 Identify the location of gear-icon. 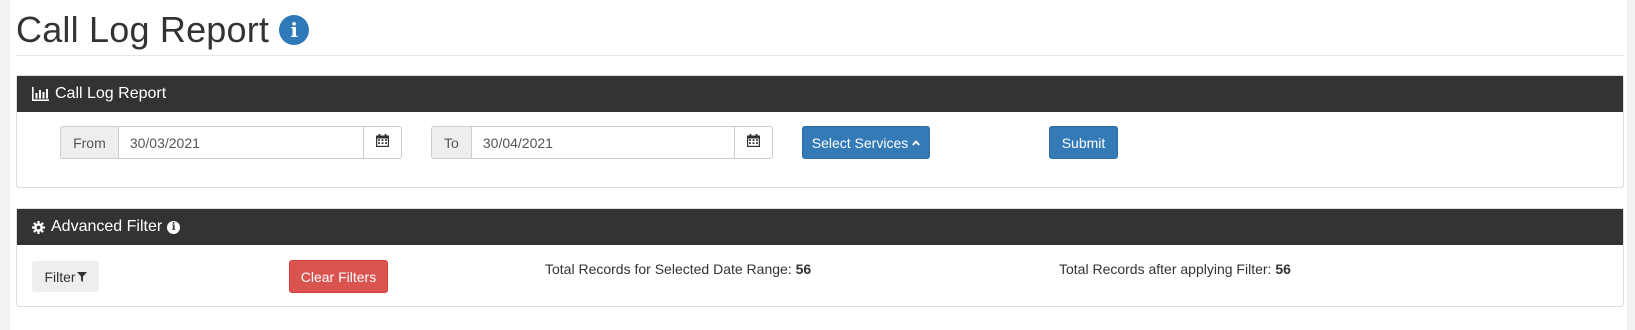
(38, 227).